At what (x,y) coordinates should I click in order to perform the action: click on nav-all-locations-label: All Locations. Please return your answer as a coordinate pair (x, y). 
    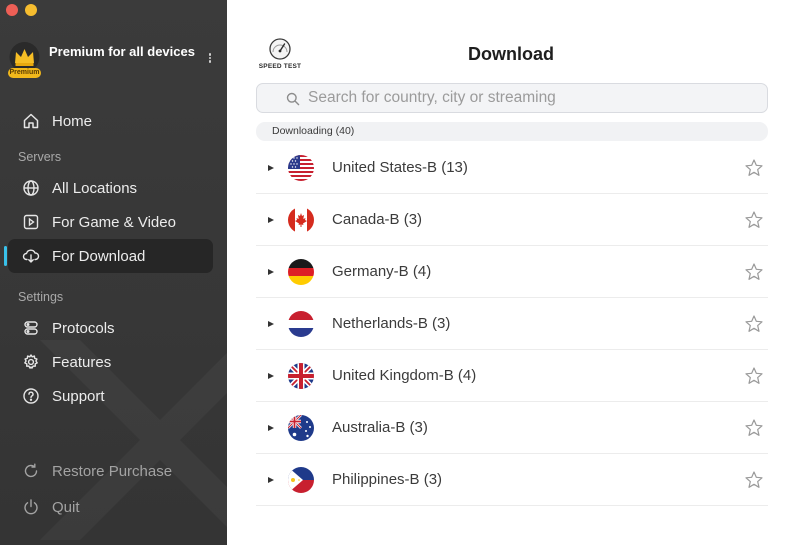
    Looking at the image, I should click on (95, 188).